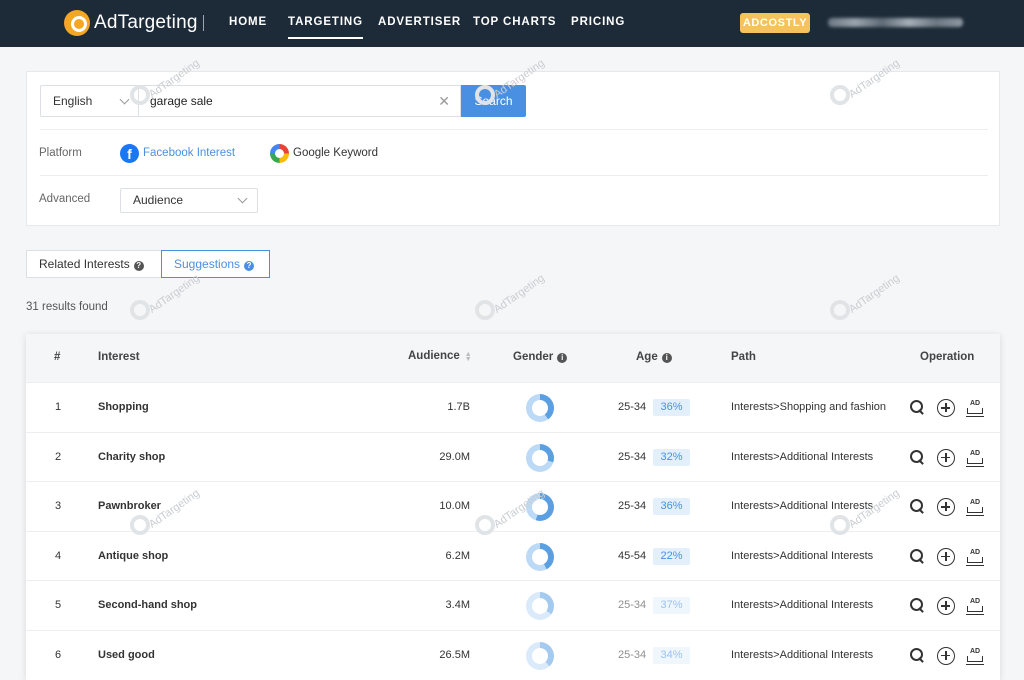 This screenshot has width=1024, height=680. What do you see at coordinates (133, 556) in the screenshot?
I see `row-interest: Antique shop` at bounding box center [133, 556].